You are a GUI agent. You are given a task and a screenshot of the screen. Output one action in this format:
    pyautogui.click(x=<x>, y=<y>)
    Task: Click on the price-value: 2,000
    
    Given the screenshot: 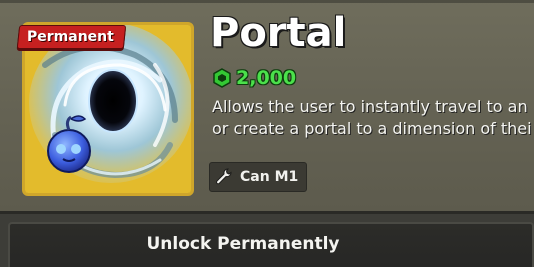 What is the action you would take?
    pyautogui.click(x=266, y=78)
    